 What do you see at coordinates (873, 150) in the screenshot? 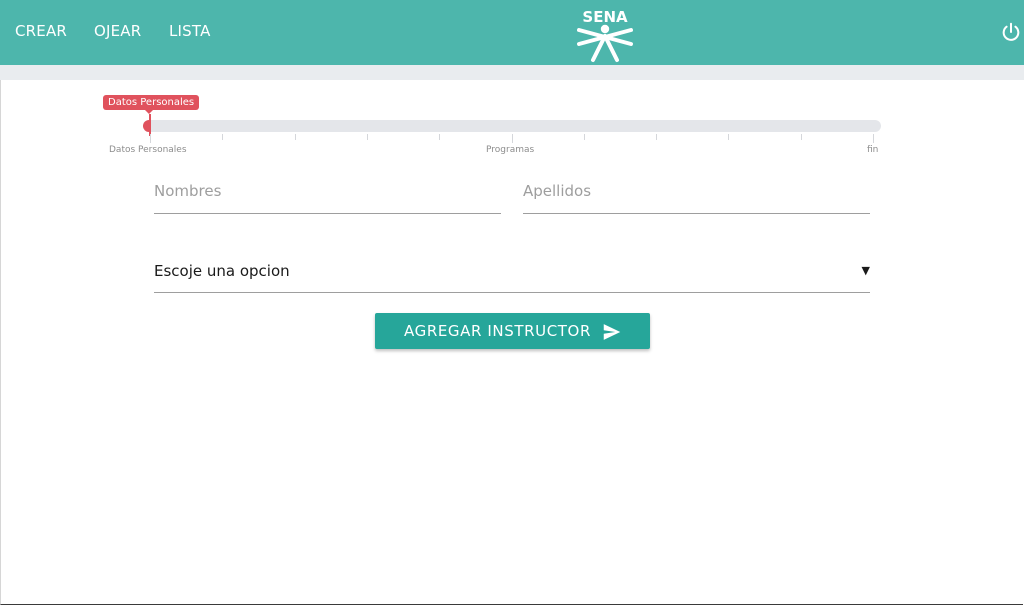
I see `tick-label-end: fin` at bounding box center [873, 150].